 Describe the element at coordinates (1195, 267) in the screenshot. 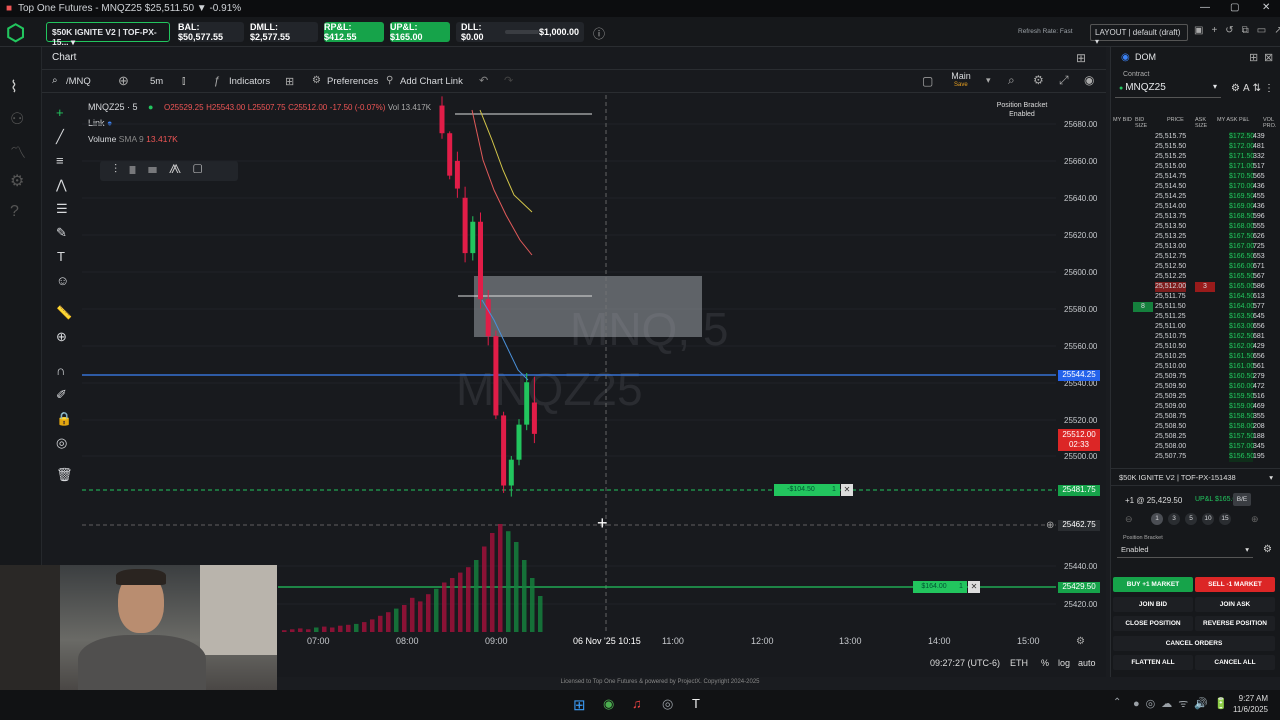

I see `dom-row: 25,512.50 $166.00 671` at that location.